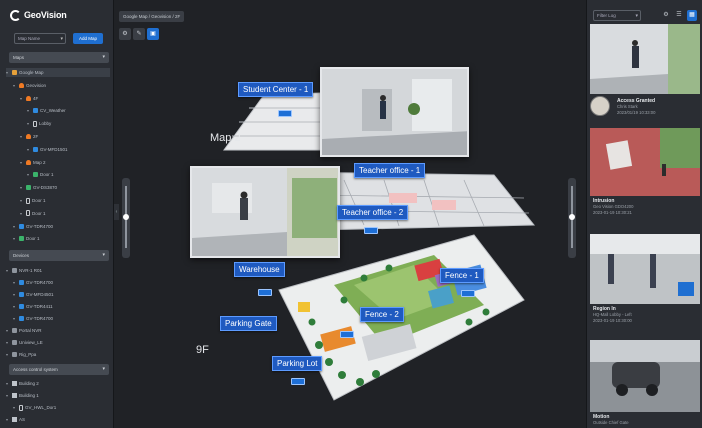 This screenshot has width=702, height=428. I want to click on tree-item: ▾ Geovision, so click(61, 85).